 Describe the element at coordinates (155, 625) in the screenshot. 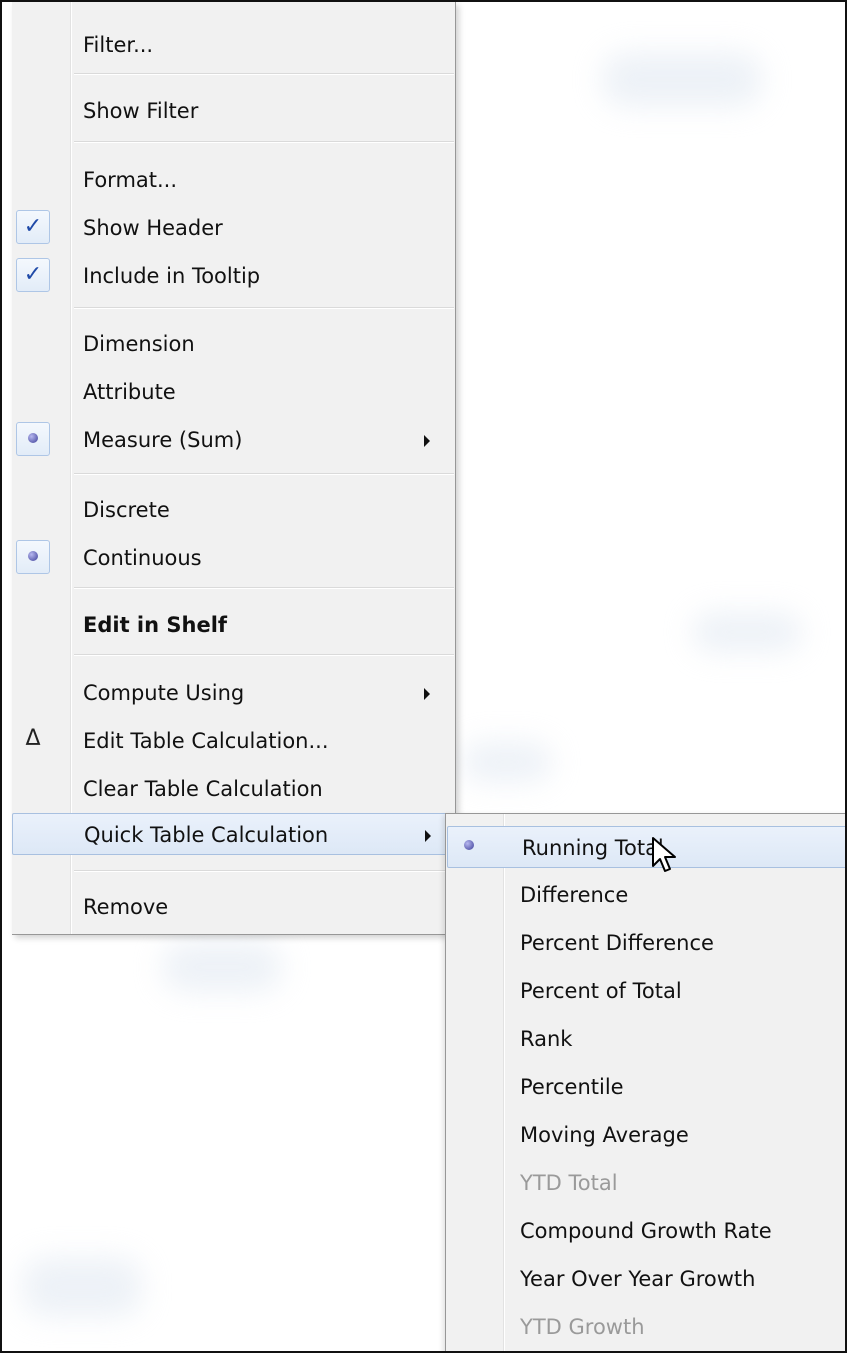

I see `menu-item-label: Edit in Shelf` at that location.